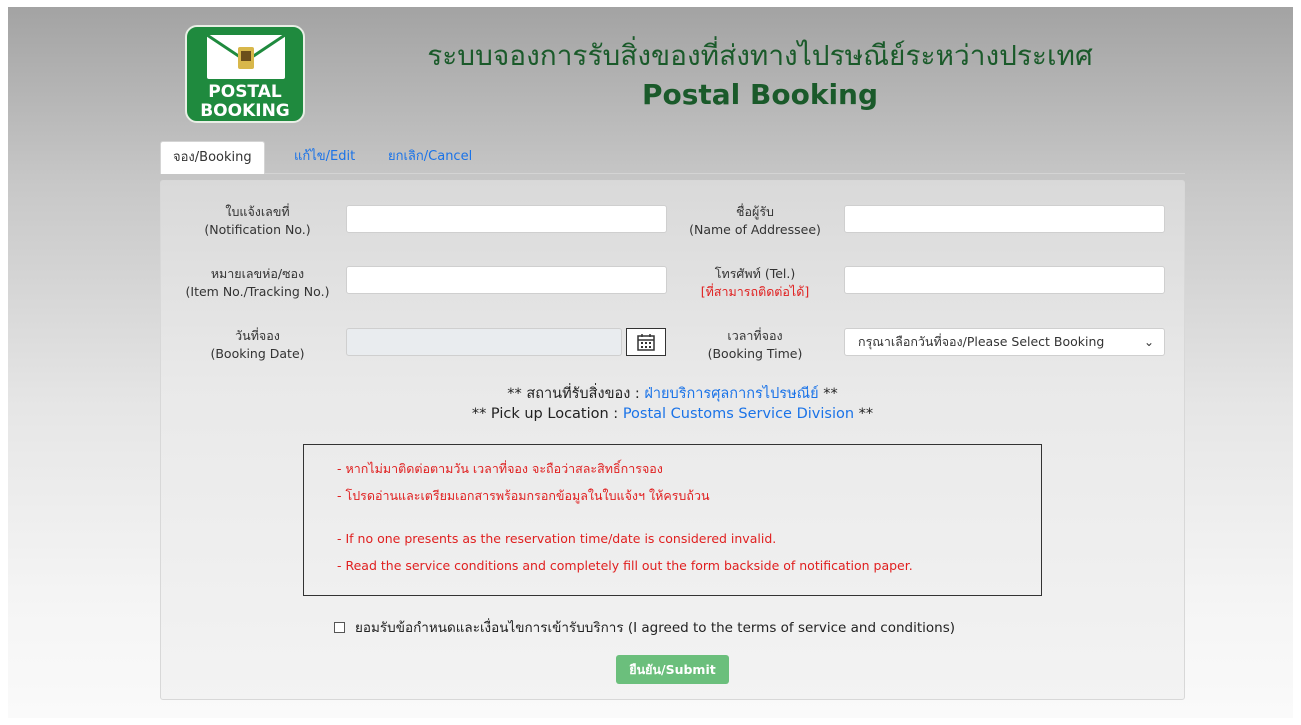  I want to click on tel-label-th: โทรศัพท์ (Tel.), so click(755, 273).